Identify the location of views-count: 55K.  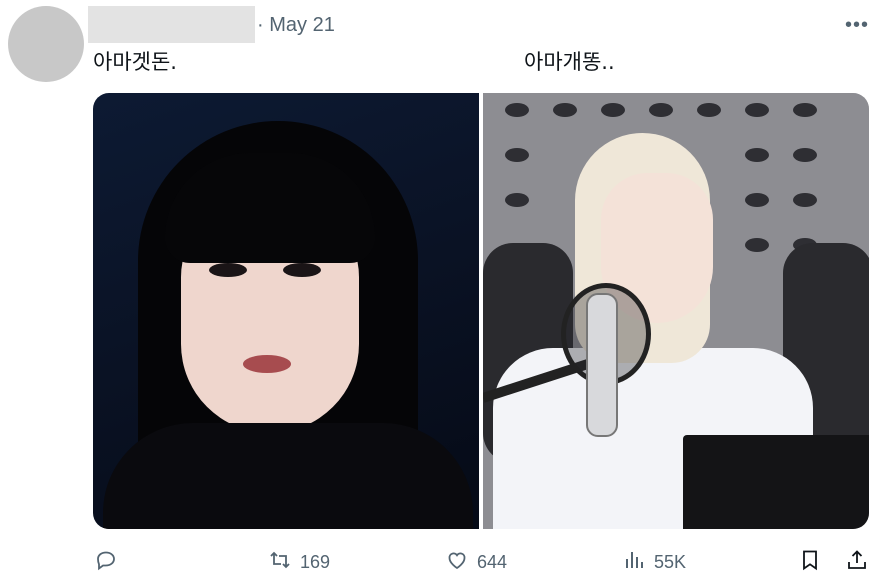
(670, 562).